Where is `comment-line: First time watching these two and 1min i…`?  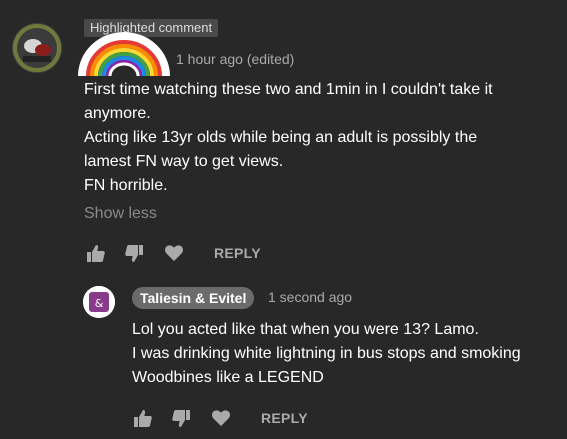
comment-line: First time watching these two and 1min i… is located at coordinates (288, 101).